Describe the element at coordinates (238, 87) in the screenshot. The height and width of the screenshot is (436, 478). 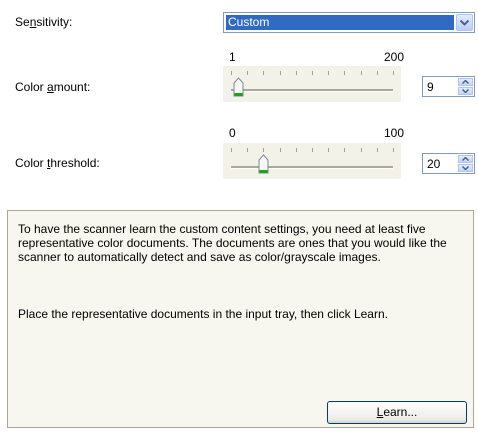
I see `color-amount-slider-thumb` at that location.